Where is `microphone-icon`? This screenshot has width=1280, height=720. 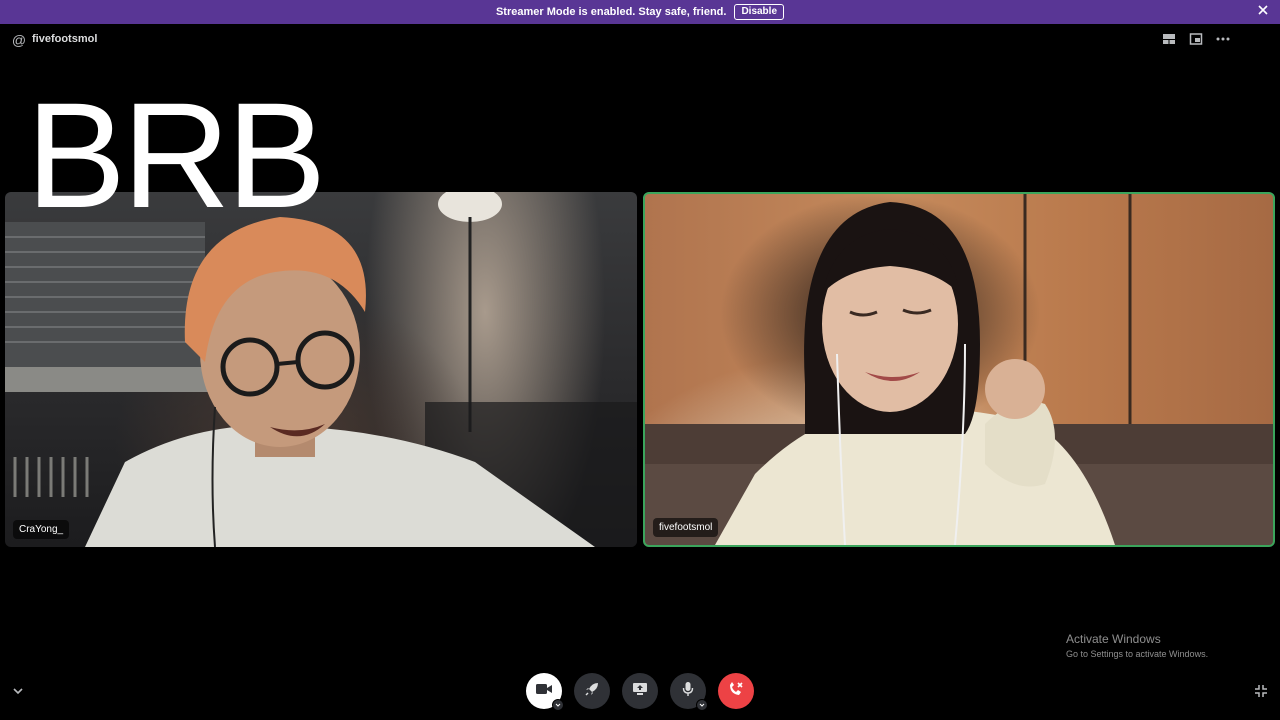
microphone-icon is located at coordinates (688, 691).